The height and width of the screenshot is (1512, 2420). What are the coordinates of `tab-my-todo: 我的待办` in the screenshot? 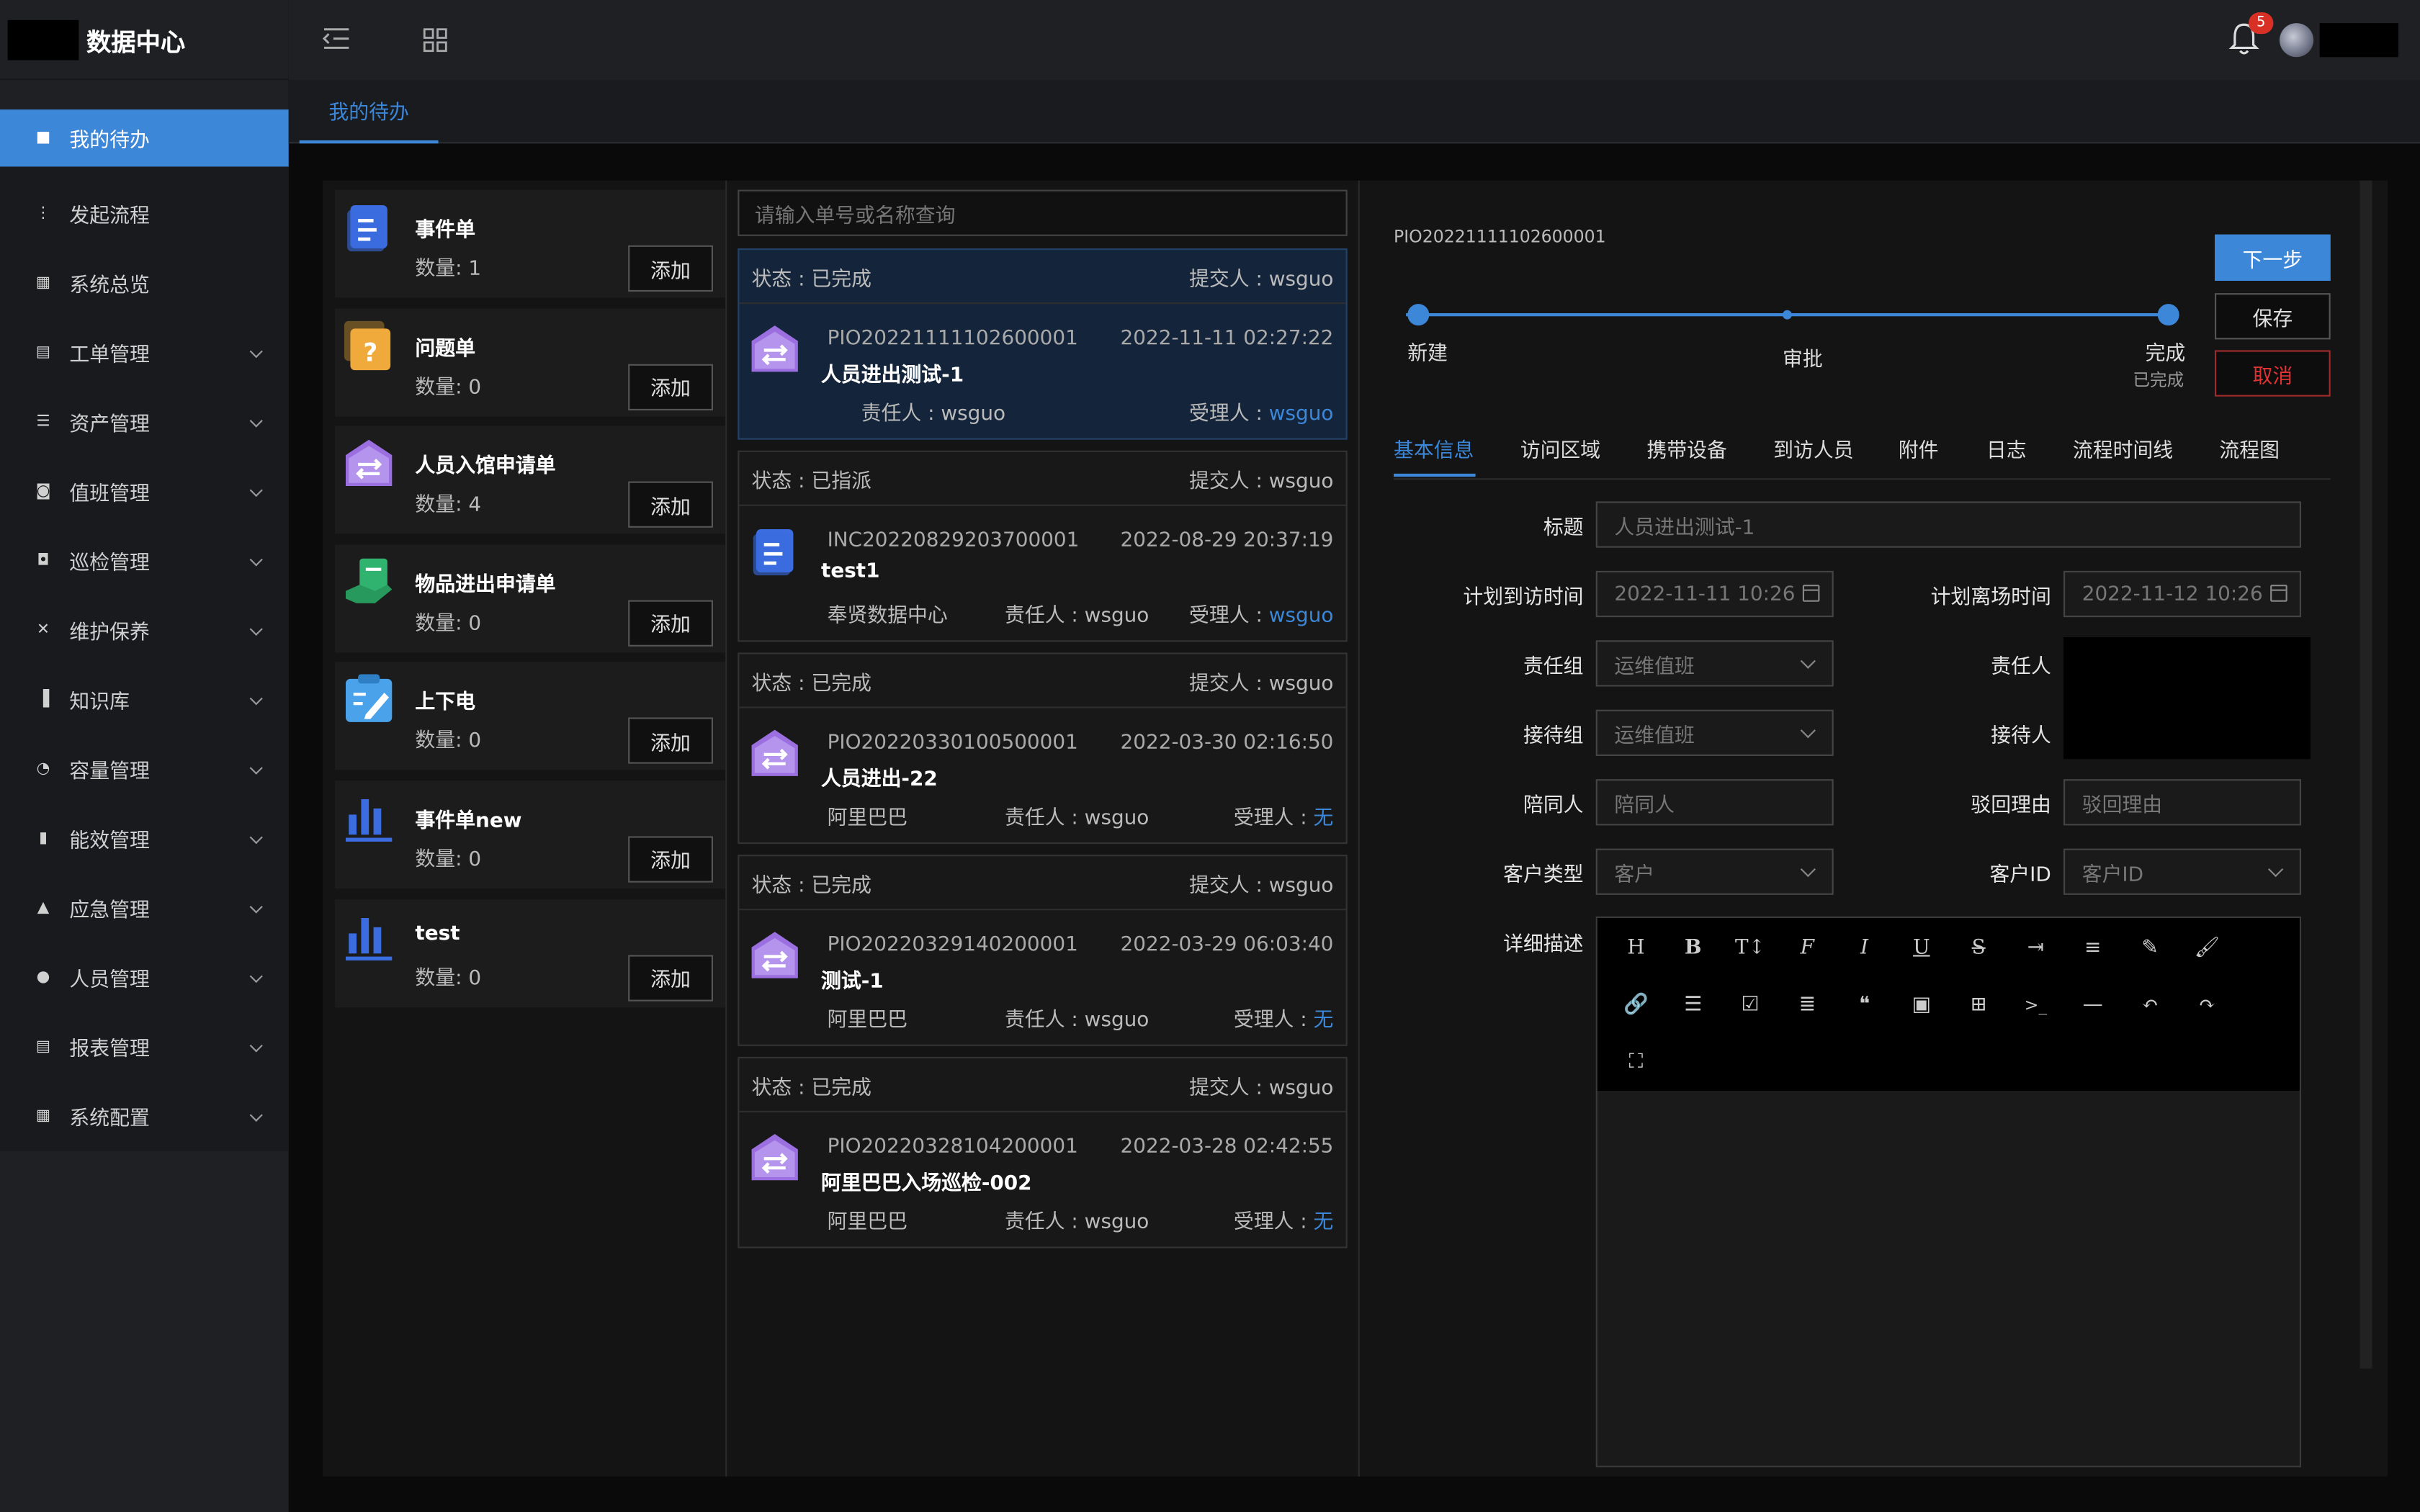 It's located at (369, 112).